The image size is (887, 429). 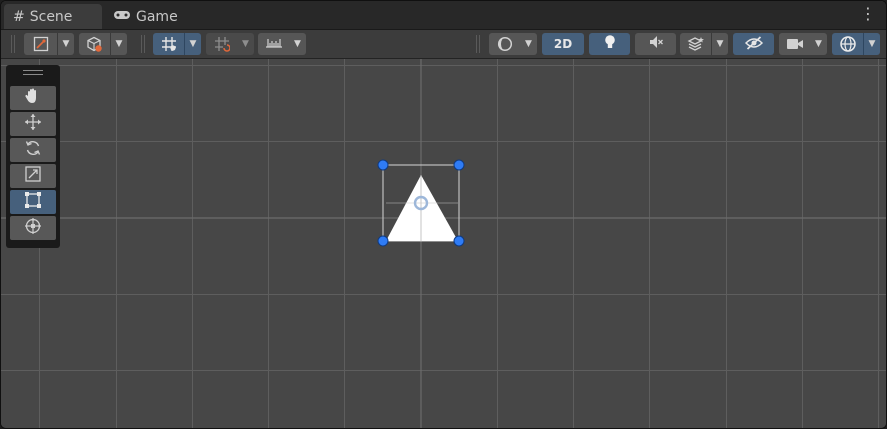 I want to click on grid-snap-icon, so click(x=168, y=44).